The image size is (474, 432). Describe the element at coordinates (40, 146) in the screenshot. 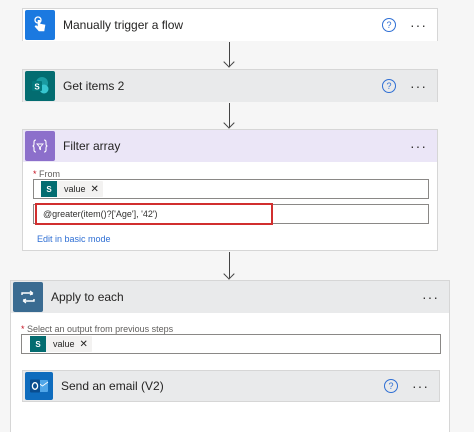

I see `filter-curly-braces-icon` at that location.